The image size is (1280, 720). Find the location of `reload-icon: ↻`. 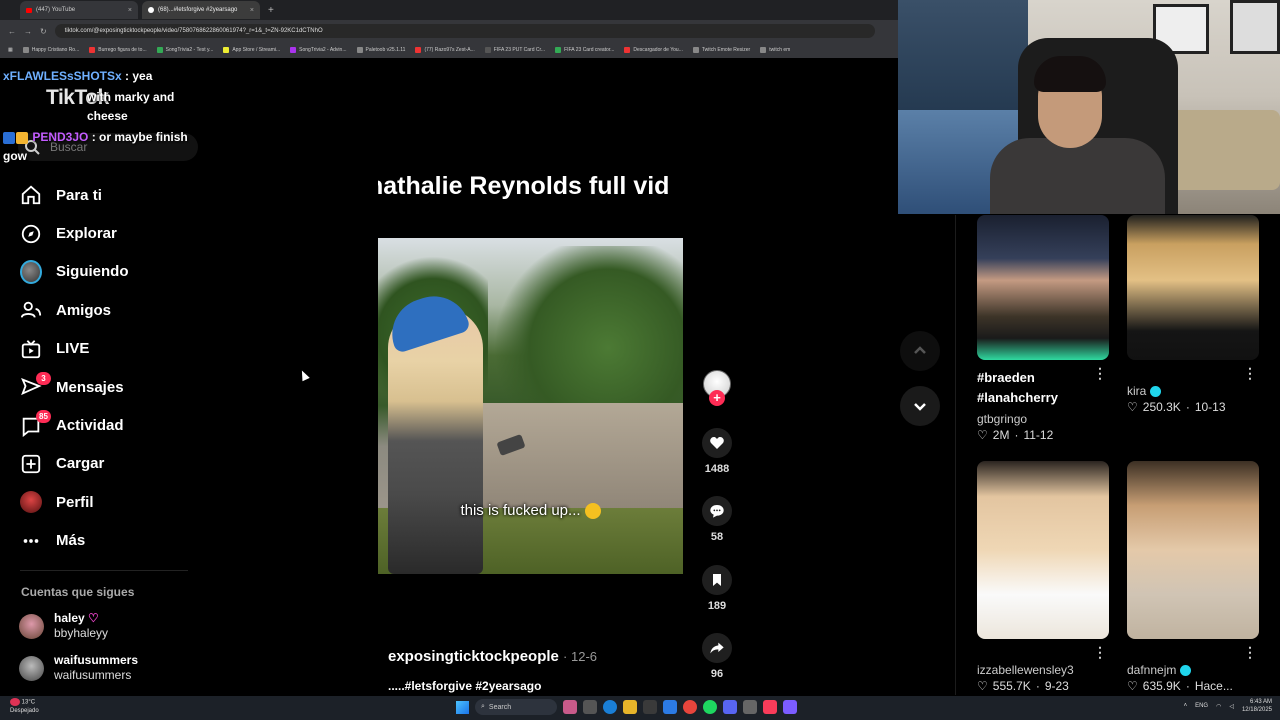

reload-icon: ↻ is located at coordinates (43, 31).